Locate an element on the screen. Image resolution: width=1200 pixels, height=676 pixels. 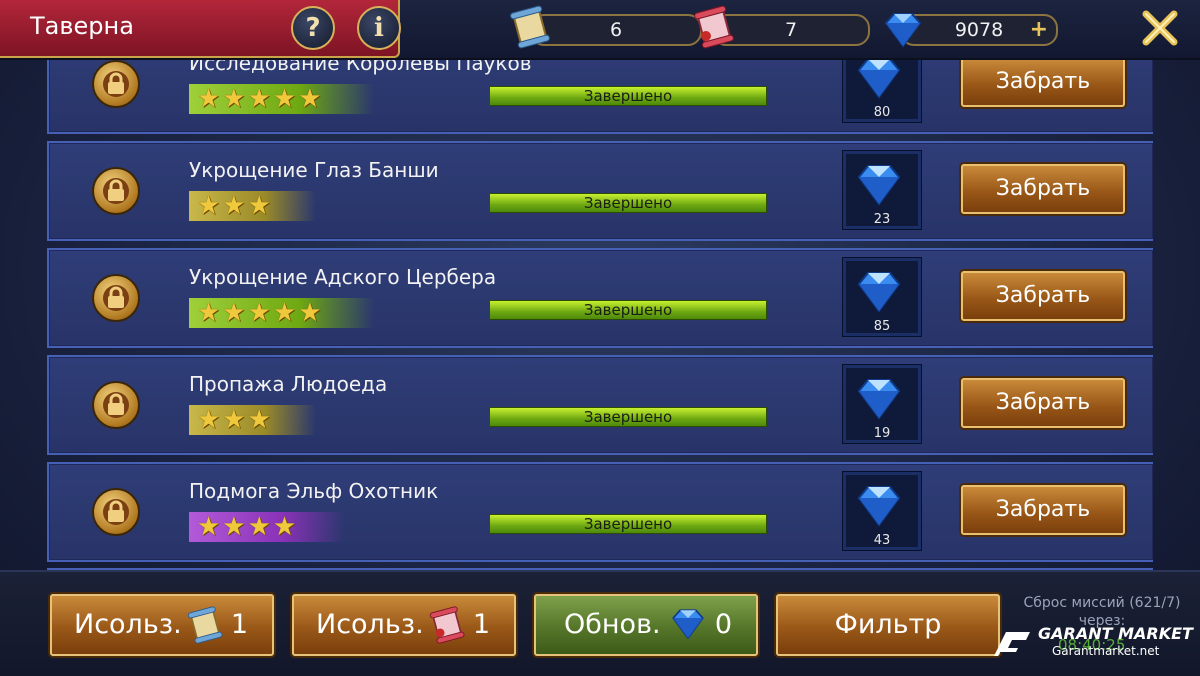
filter-button: Фильтр is located at coordinates (888, 625).